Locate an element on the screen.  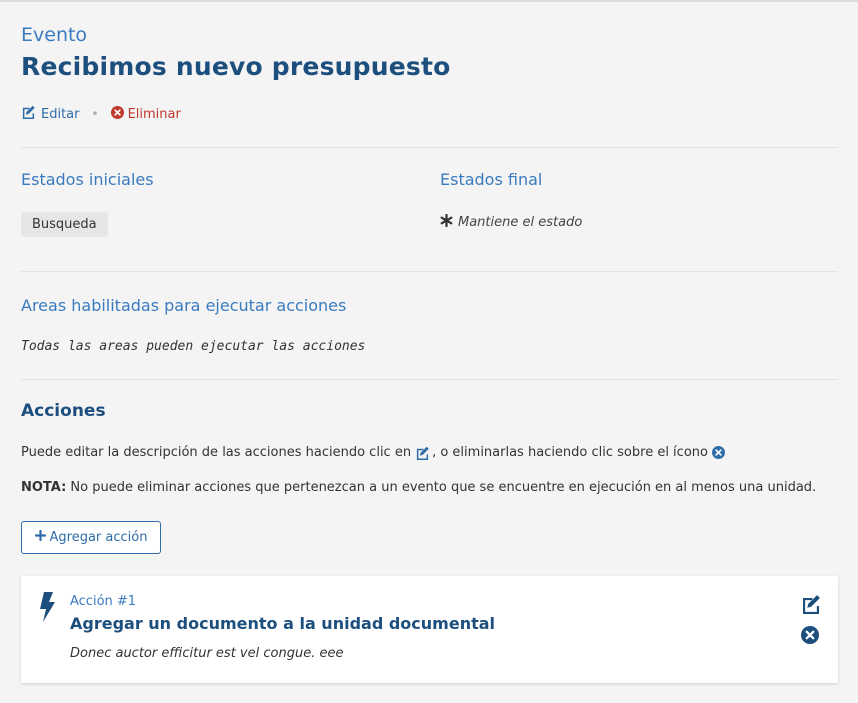
initial-state-chip: Busqueda is located at coordinates (64, 224).